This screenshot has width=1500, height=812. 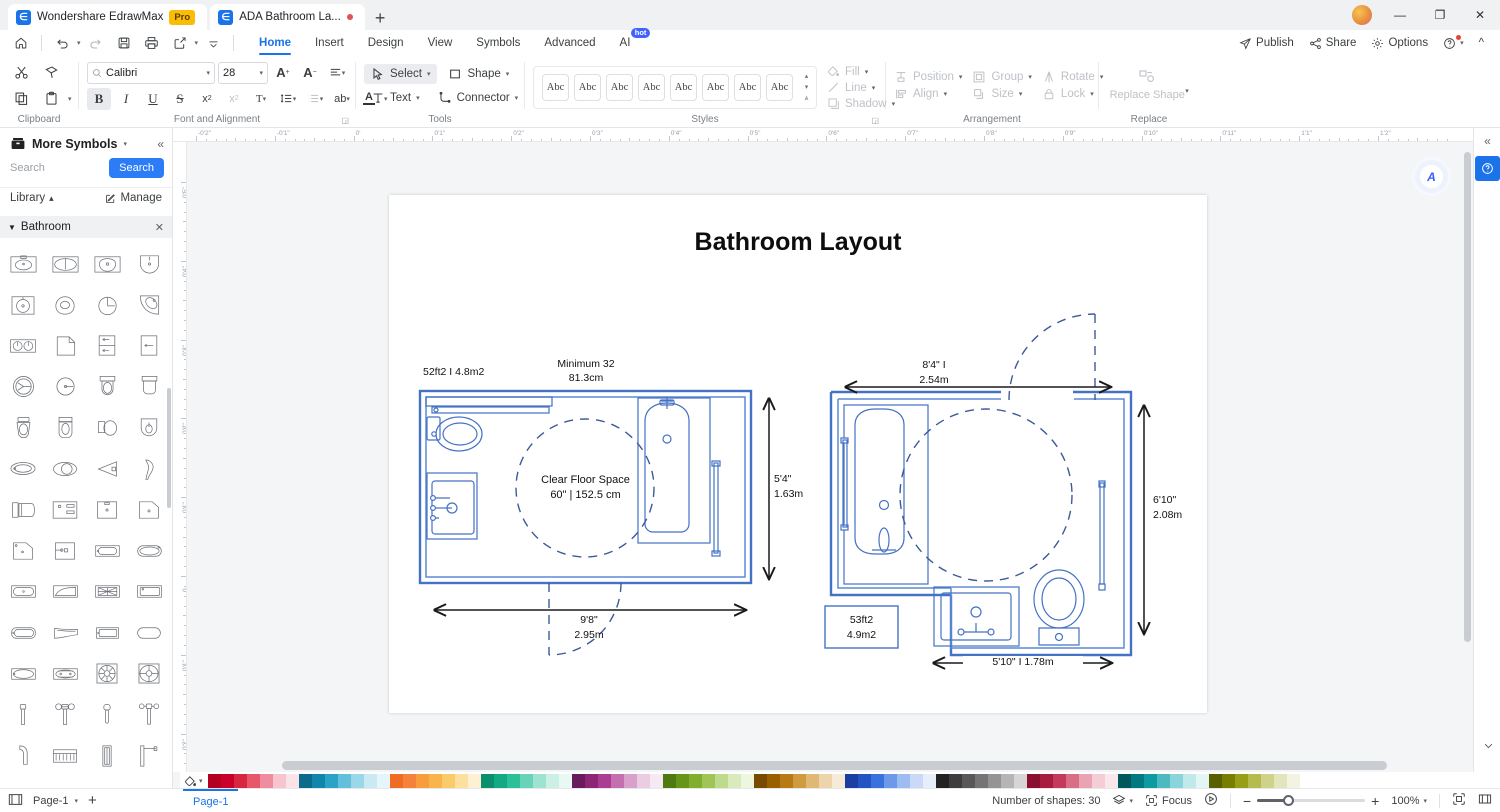 What do you see at coordinates (23, 755) in the screenshot?
I see `symbol-spout-curved` at bounding box center [23, 755].